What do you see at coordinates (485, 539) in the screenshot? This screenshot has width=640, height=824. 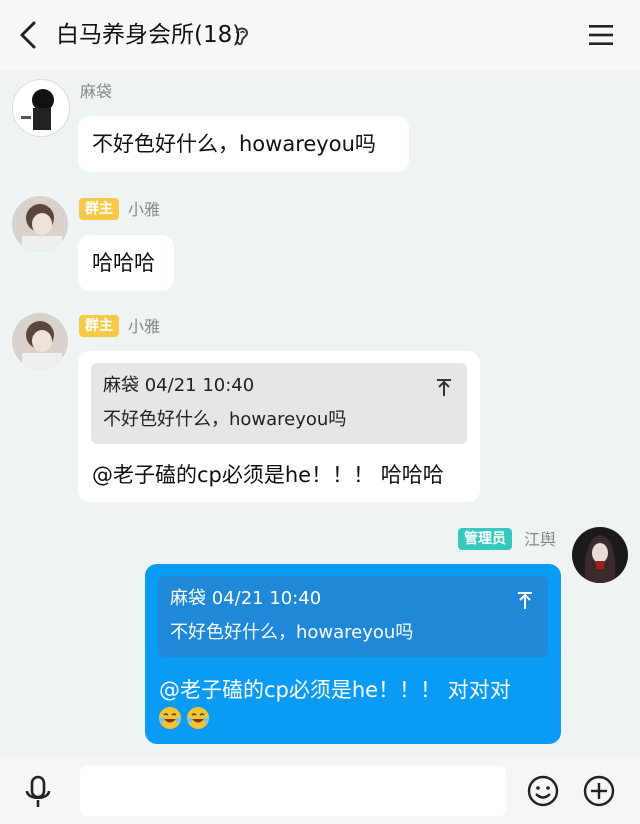 I see `admin-badge: 管理员` at bounding box center [485, 539].